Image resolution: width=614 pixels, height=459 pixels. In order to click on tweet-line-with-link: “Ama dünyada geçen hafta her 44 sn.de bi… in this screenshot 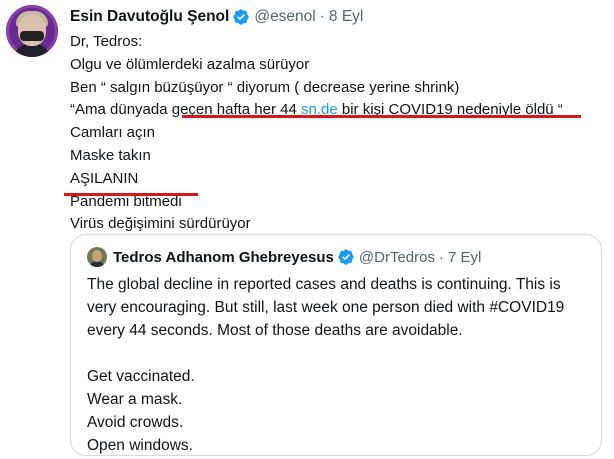, I will do `click(316, 110)`.